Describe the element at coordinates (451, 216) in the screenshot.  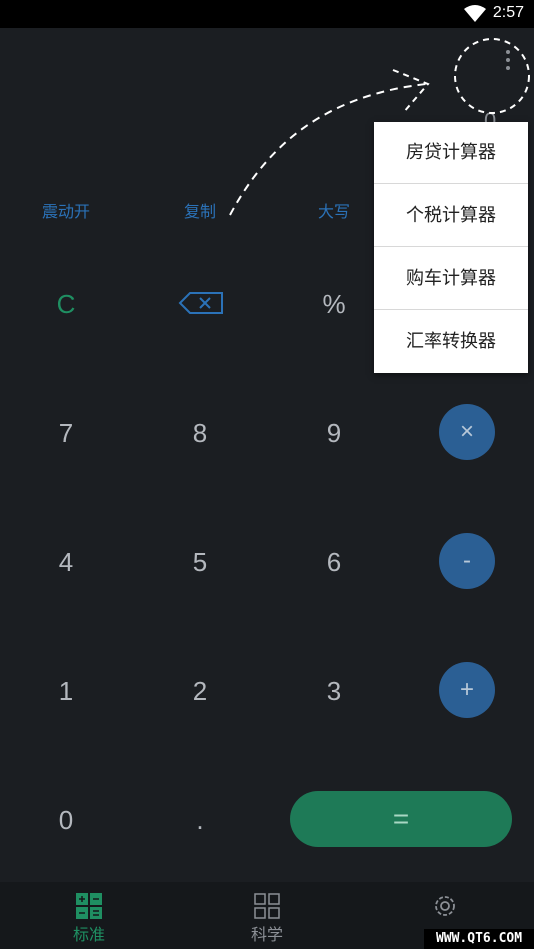
I see `menu-item-income-tax-calculator: 个税计算器` at that location.